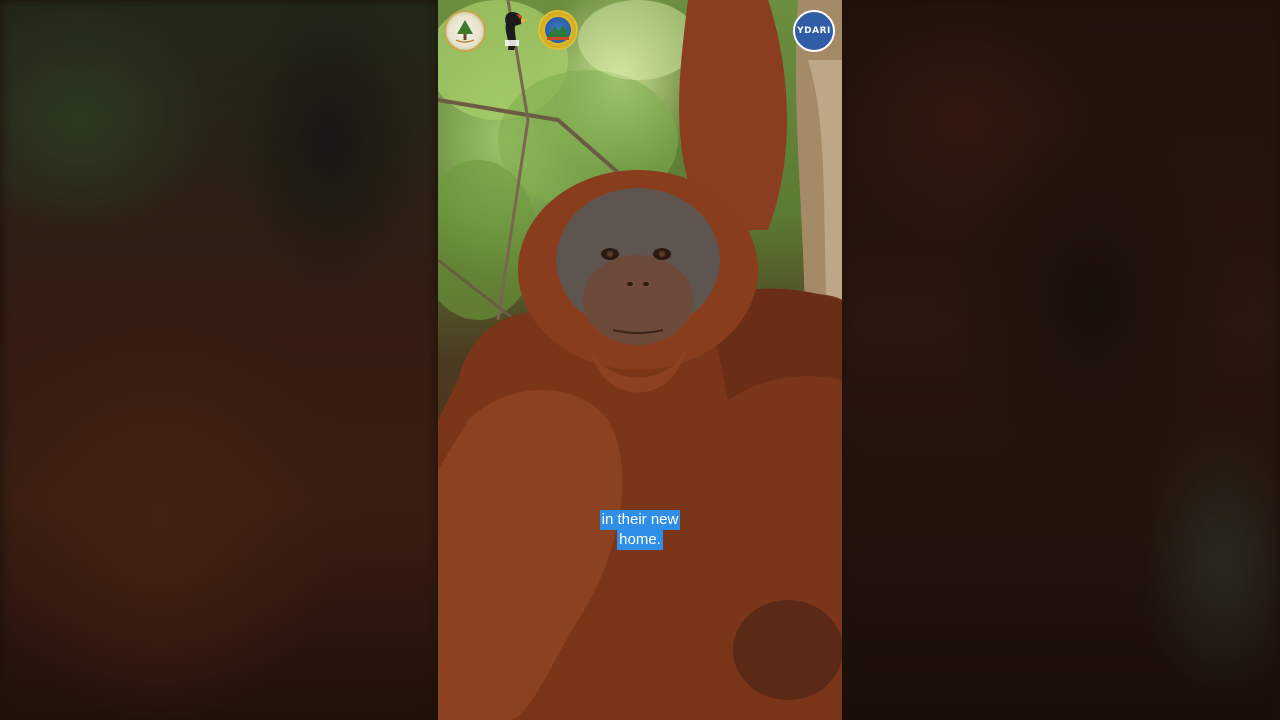  Describe the element at coordinates (640, 520) in the screenshot. I see `caption-line-1: in their new` at that location.